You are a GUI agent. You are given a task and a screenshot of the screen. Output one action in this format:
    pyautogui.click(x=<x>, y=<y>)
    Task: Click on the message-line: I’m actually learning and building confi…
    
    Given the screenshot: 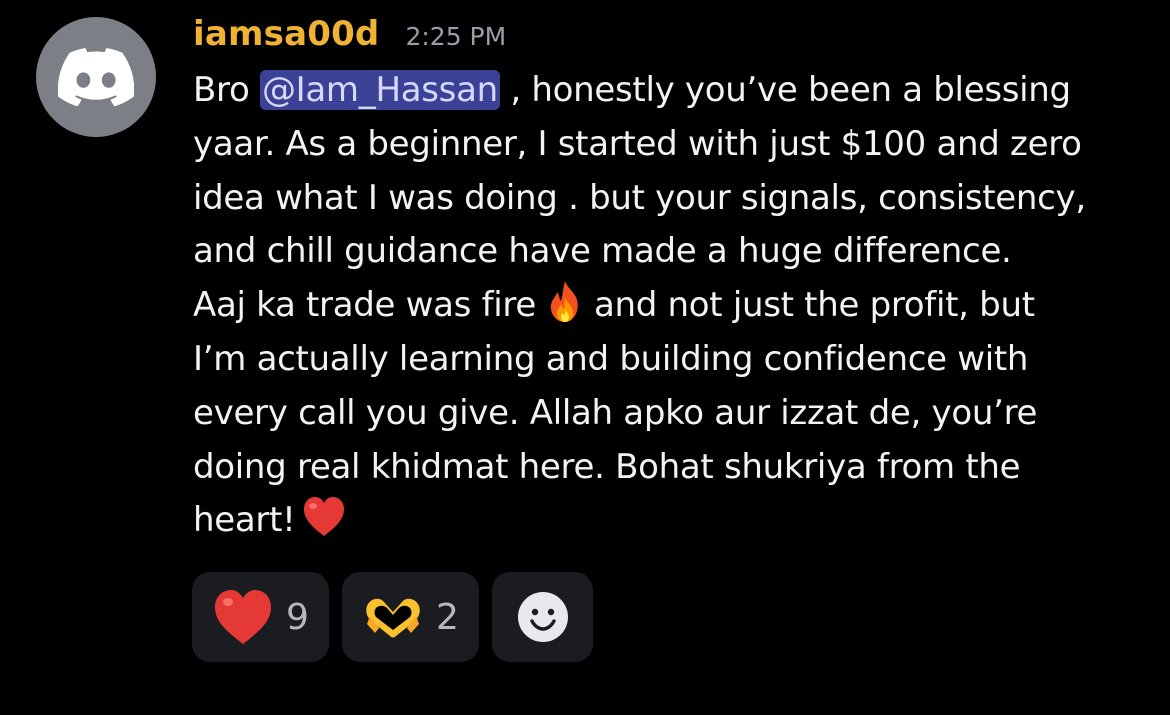 What is the action you would take?
    pyautogui.click(x=611, y=358)
    